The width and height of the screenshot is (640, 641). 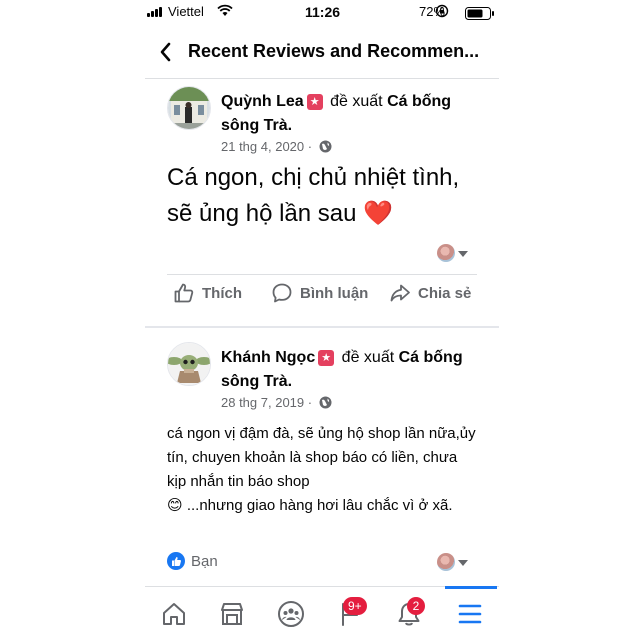 I want to click on comment-button: Bình luận, so click(x=319, y=293).